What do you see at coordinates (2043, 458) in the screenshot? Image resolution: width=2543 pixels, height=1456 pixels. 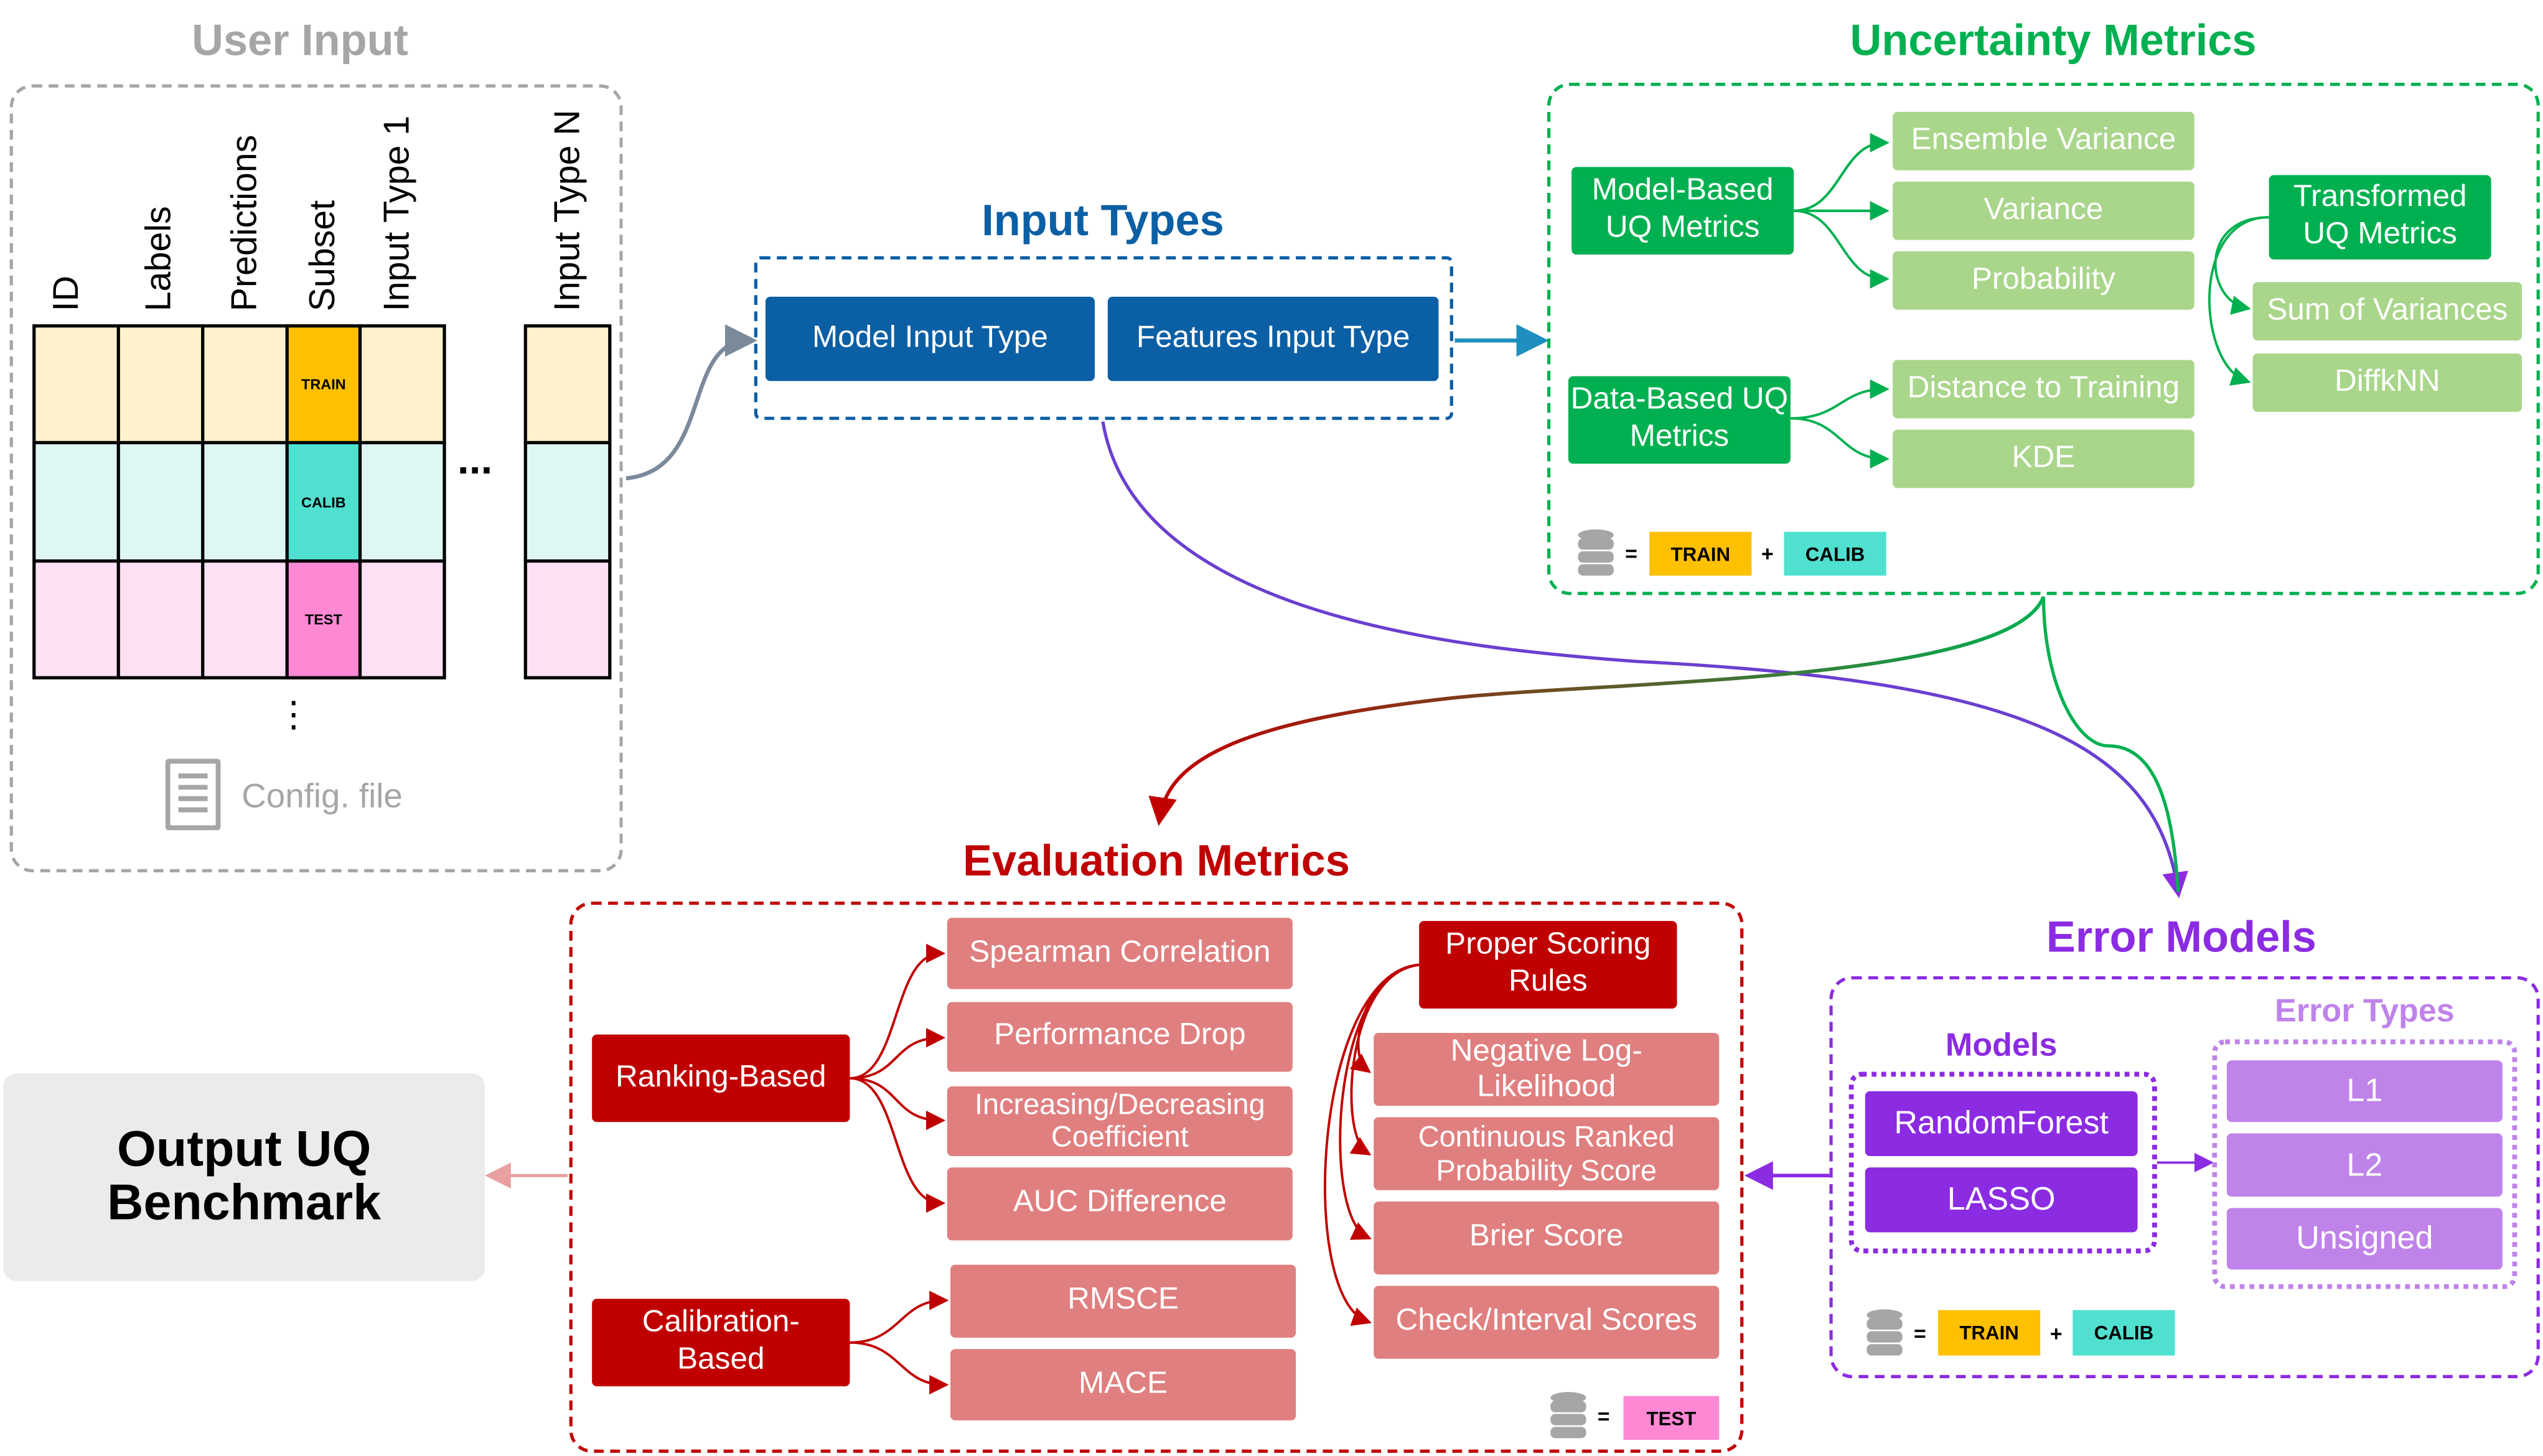 I see `uq-kde: KDE` at bounding box center [2043, 458].